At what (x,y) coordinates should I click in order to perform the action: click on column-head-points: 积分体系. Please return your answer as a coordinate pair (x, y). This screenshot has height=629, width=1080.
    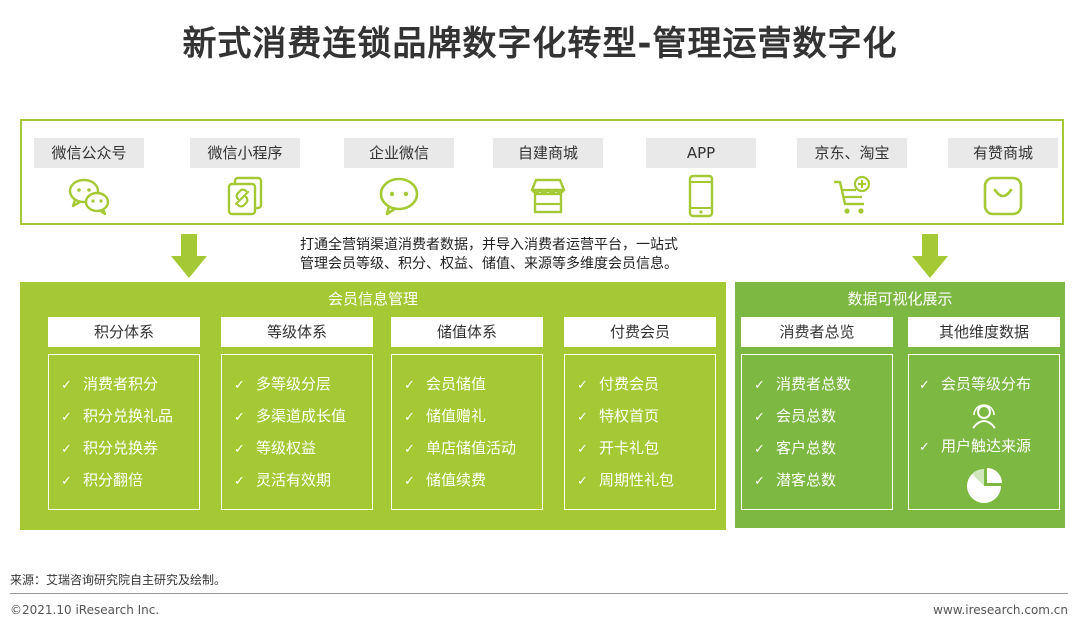
    Looking at the image, I should click on (124, 332).